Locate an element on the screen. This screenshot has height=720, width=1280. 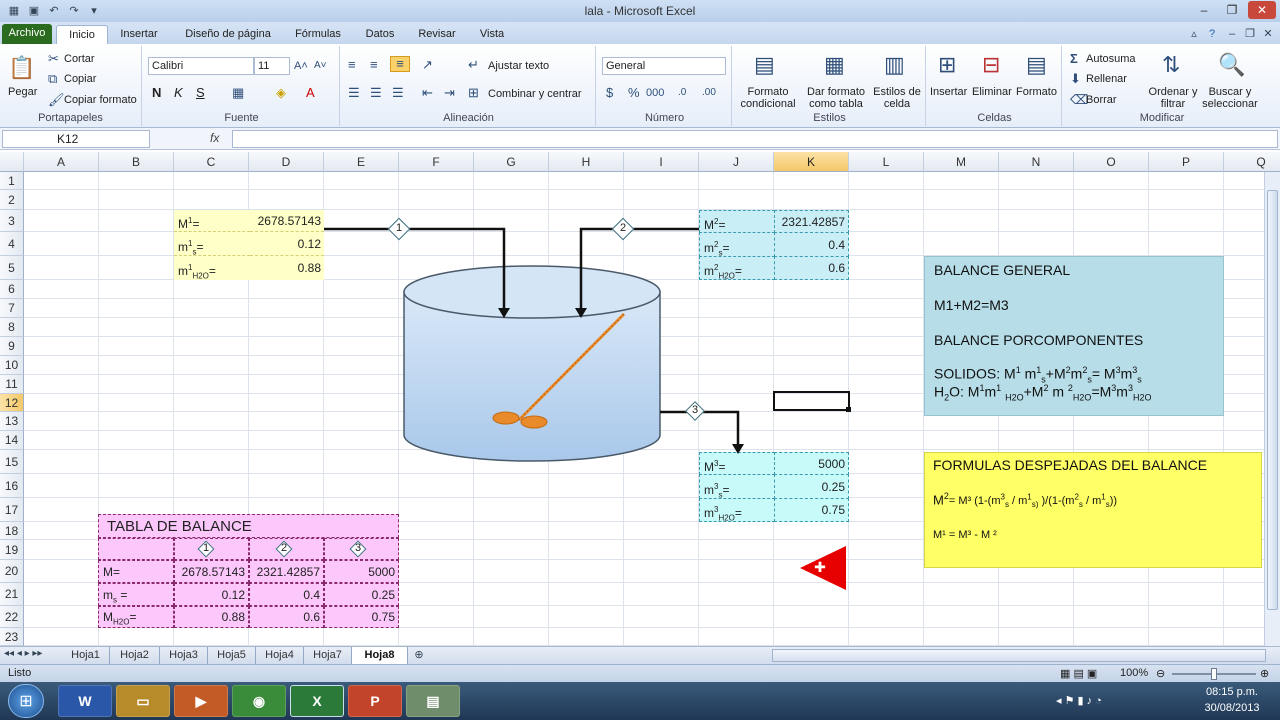
number-format-select: General is located at coordinates (664, 66).